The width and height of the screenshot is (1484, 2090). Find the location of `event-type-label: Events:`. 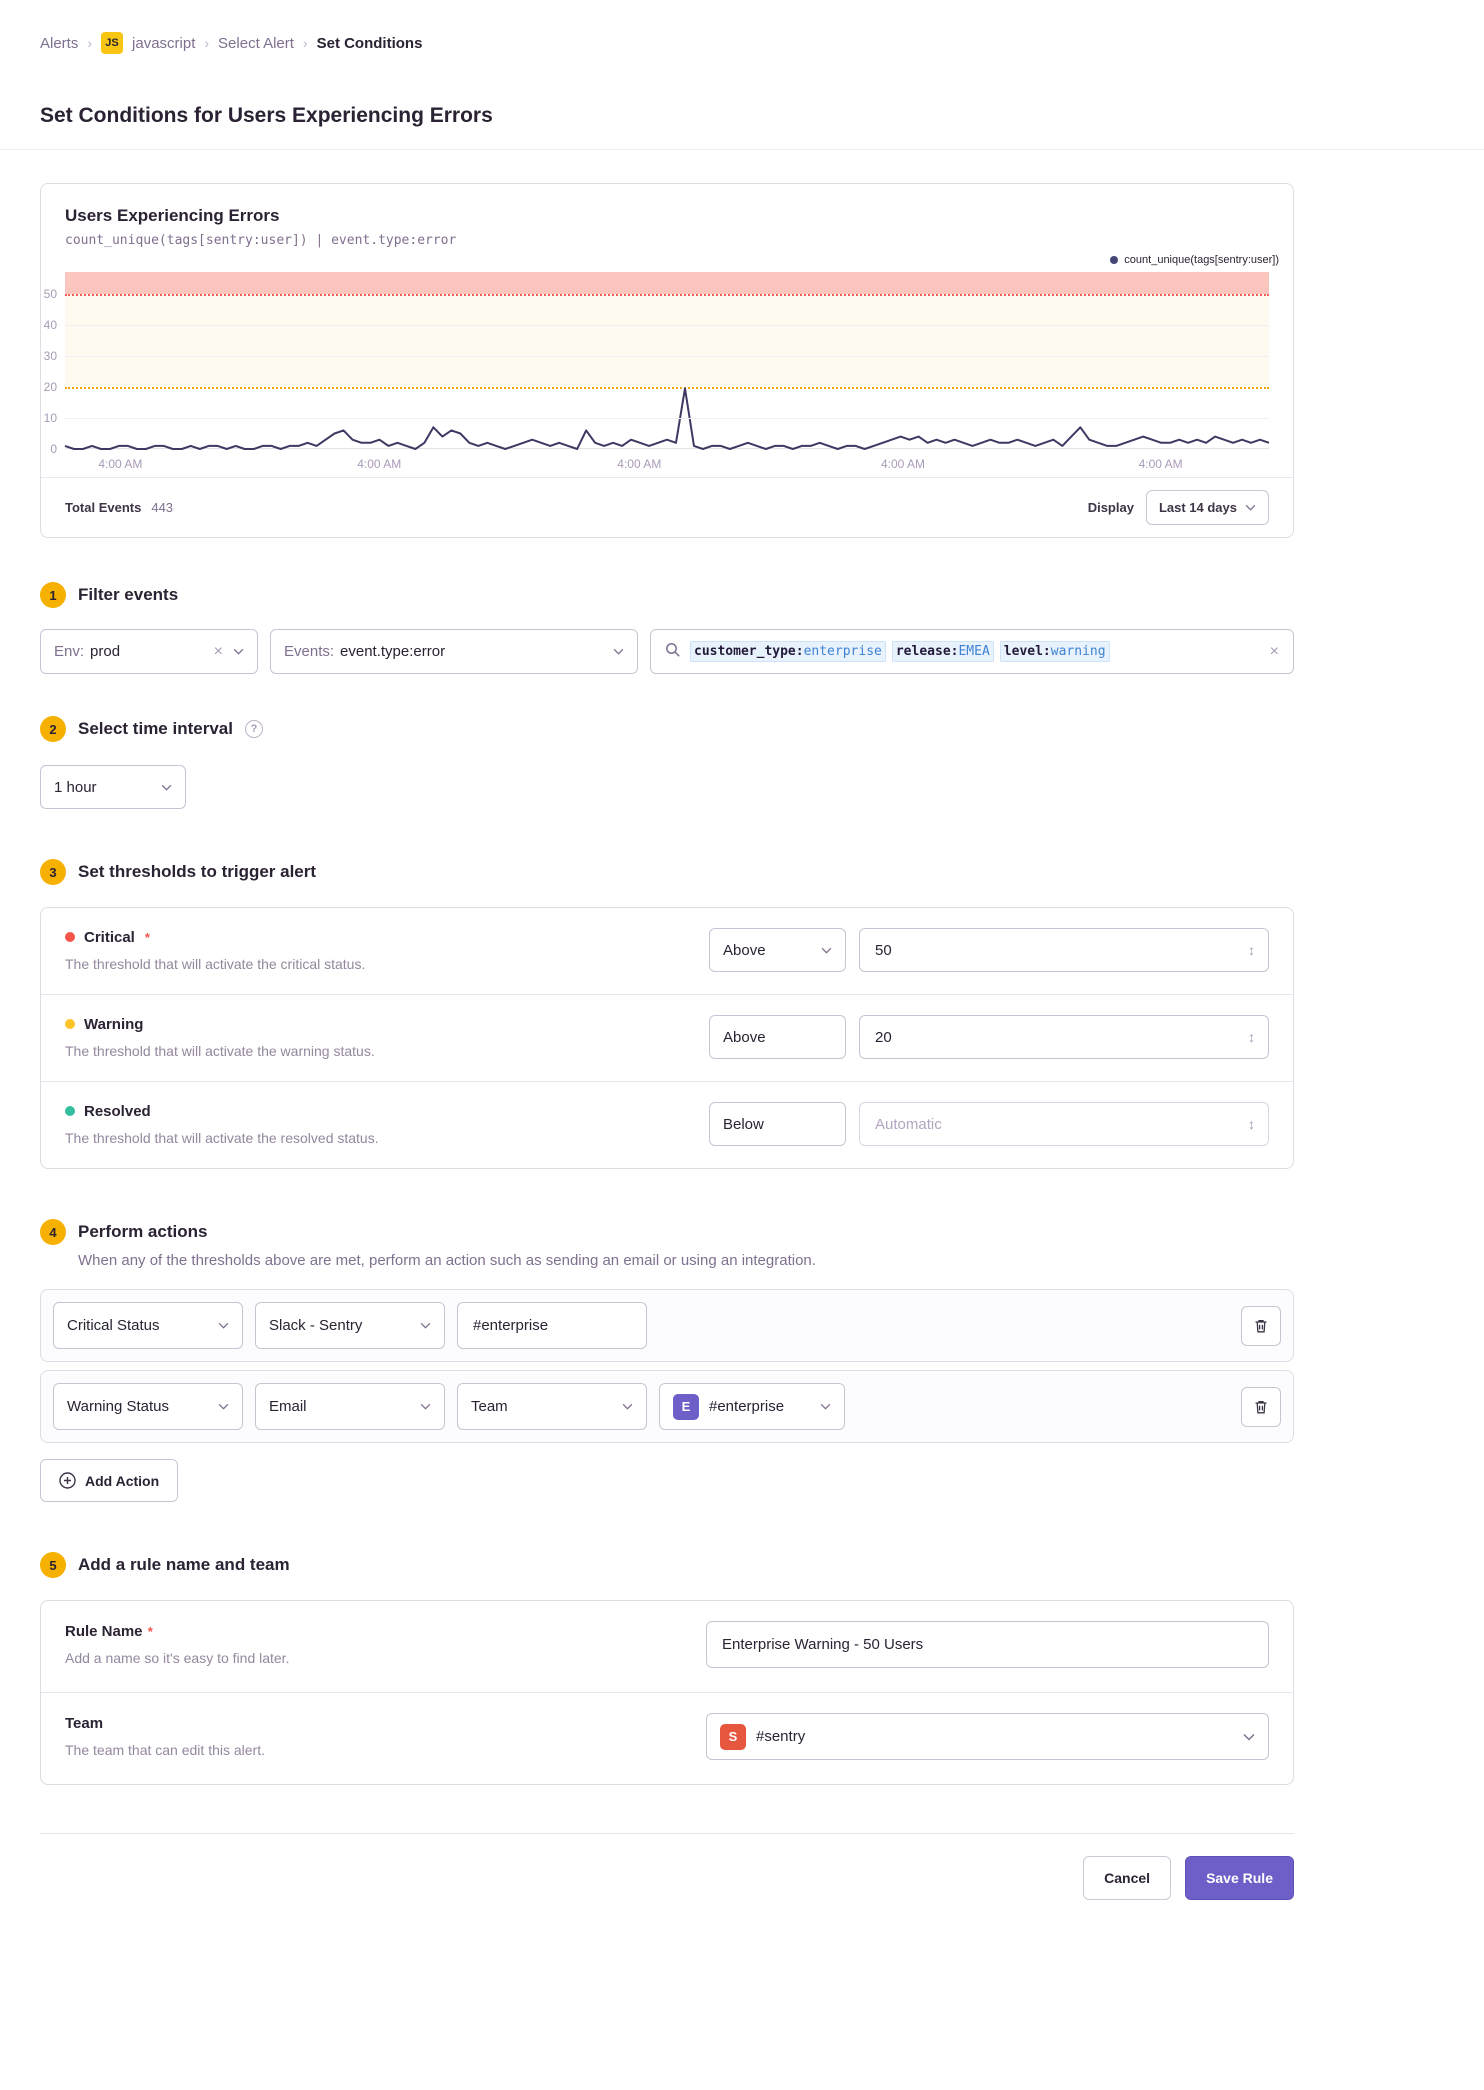

event-type-label: Events: is located at coordinates (309, 651).